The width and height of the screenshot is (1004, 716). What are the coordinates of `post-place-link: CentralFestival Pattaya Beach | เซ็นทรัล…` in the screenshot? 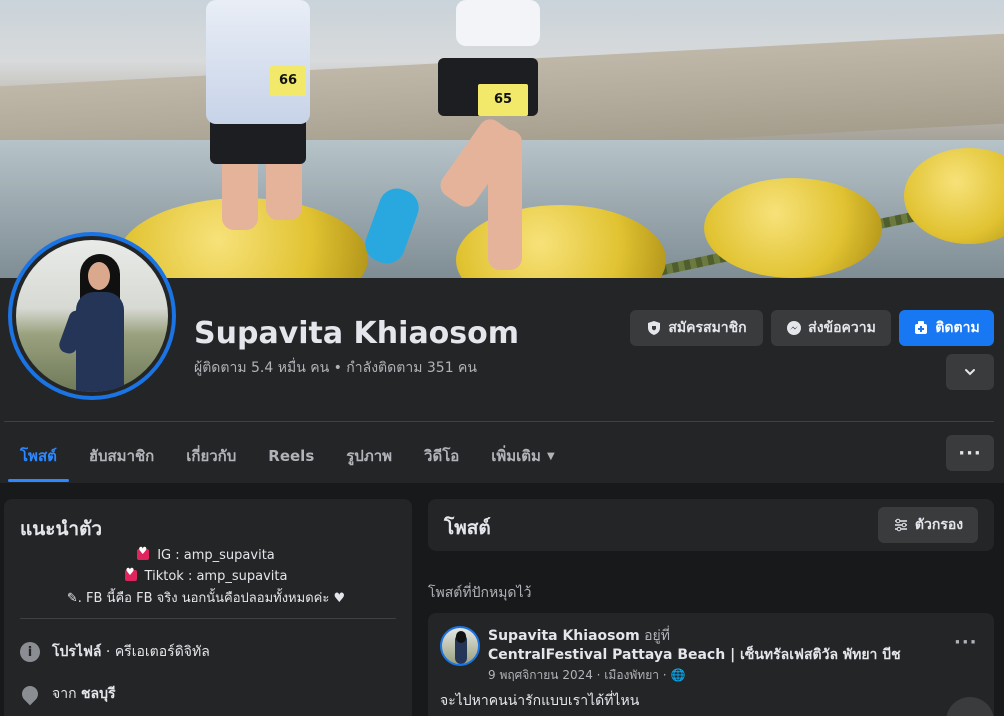 It's located at (694, 655).